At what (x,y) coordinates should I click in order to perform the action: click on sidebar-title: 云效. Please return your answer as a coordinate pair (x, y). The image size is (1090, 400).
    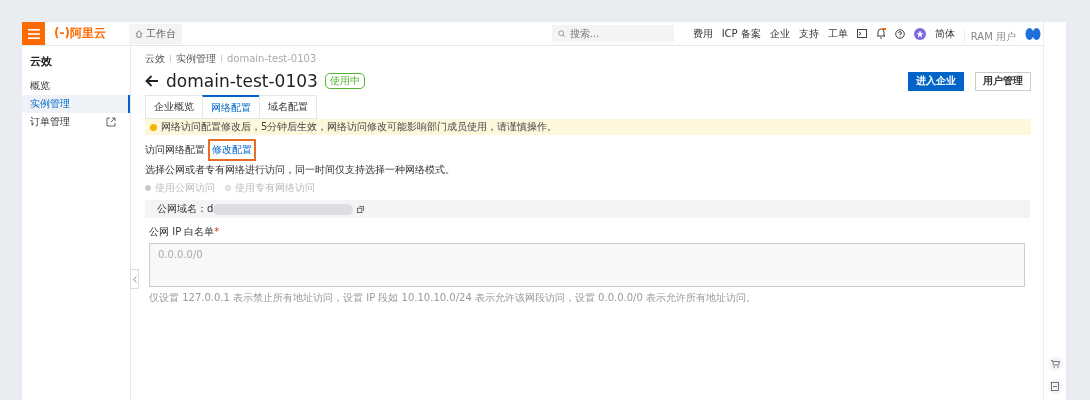
    Looking at the image, I should click on (41, 62).